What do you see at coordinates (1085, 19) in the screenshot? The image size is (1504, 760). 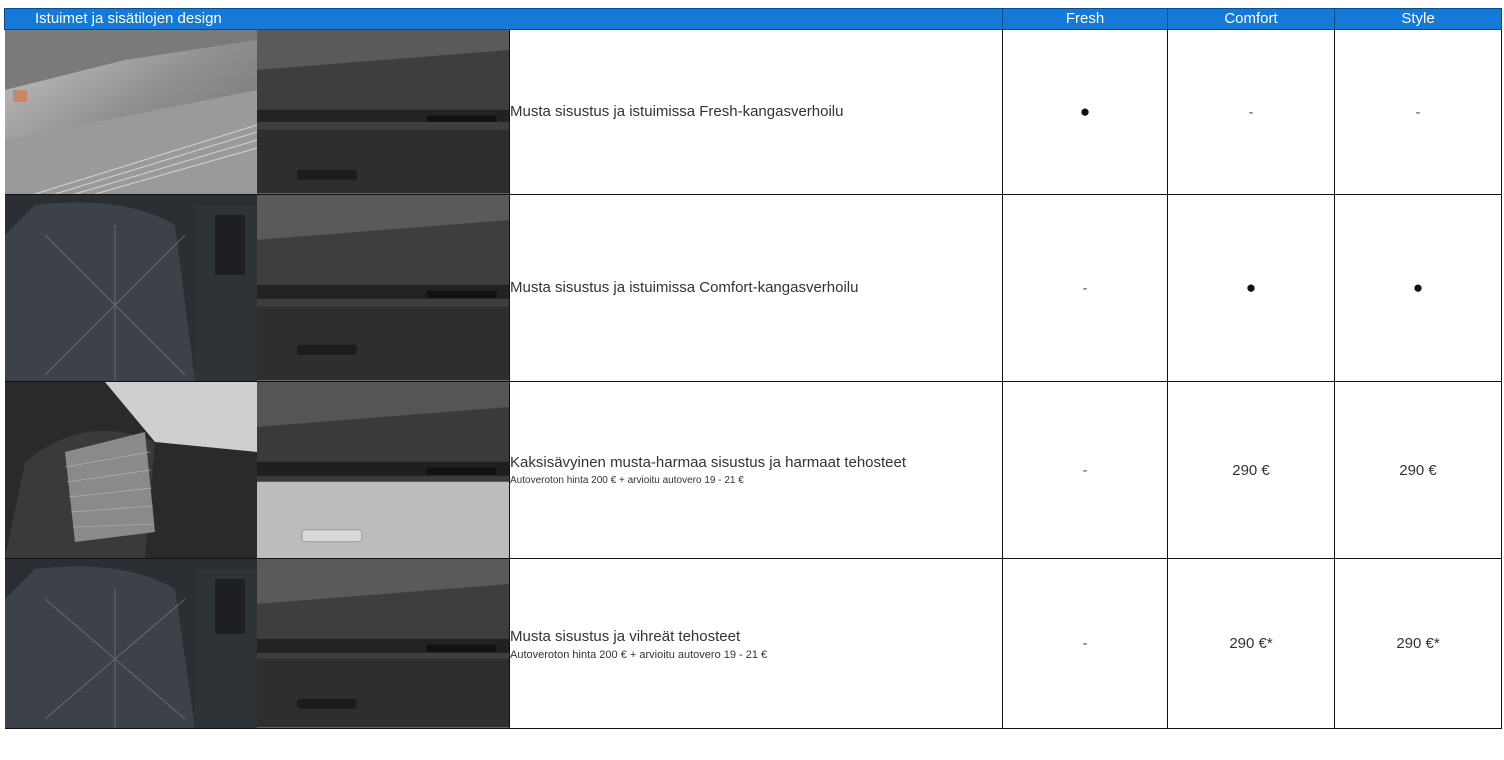 I see `trim-header-fresh: Fresh` at bounding box center [1085, 19].